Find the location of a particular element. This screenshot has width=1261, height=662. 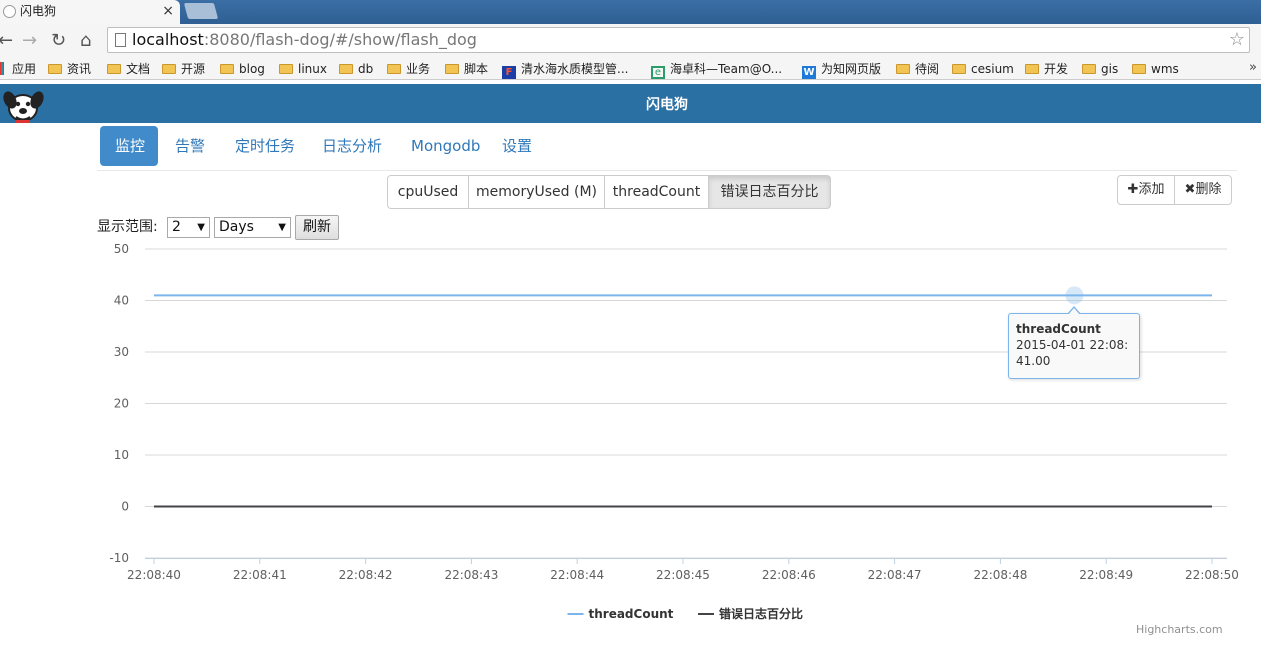

site-icon: F is located at coordinates (509, 72).